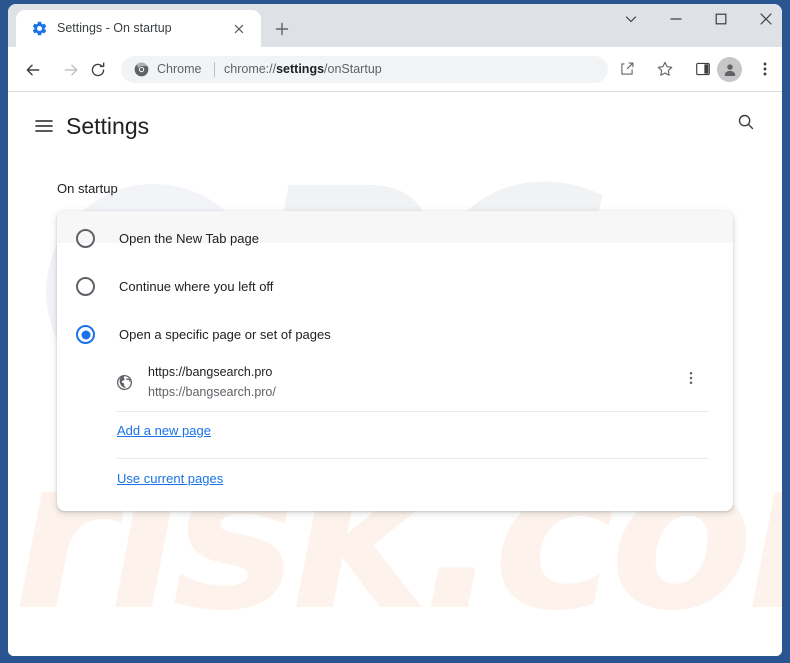 The width and height of the screenshot is (790, 663). I want to click on chevron-down-icon, so click(630, 19).